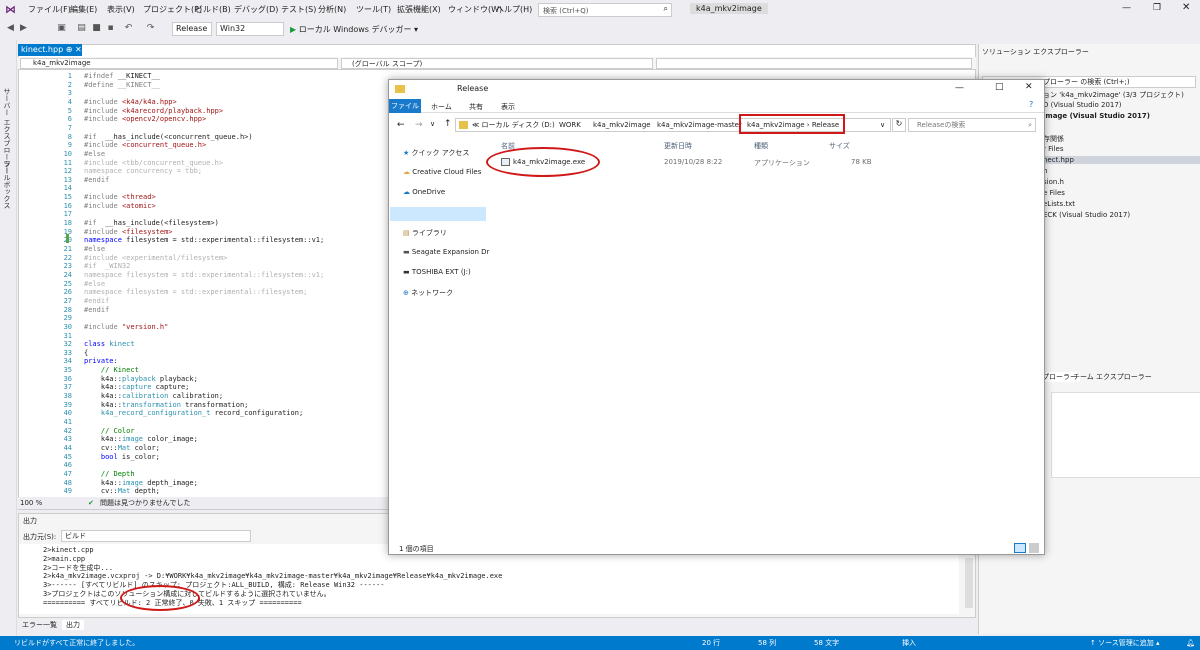  What do you see at coordinates (105, 232) in the screenshot?
I see `code-line: 19 #include <filesystem>` at bounding box center [105, 232].